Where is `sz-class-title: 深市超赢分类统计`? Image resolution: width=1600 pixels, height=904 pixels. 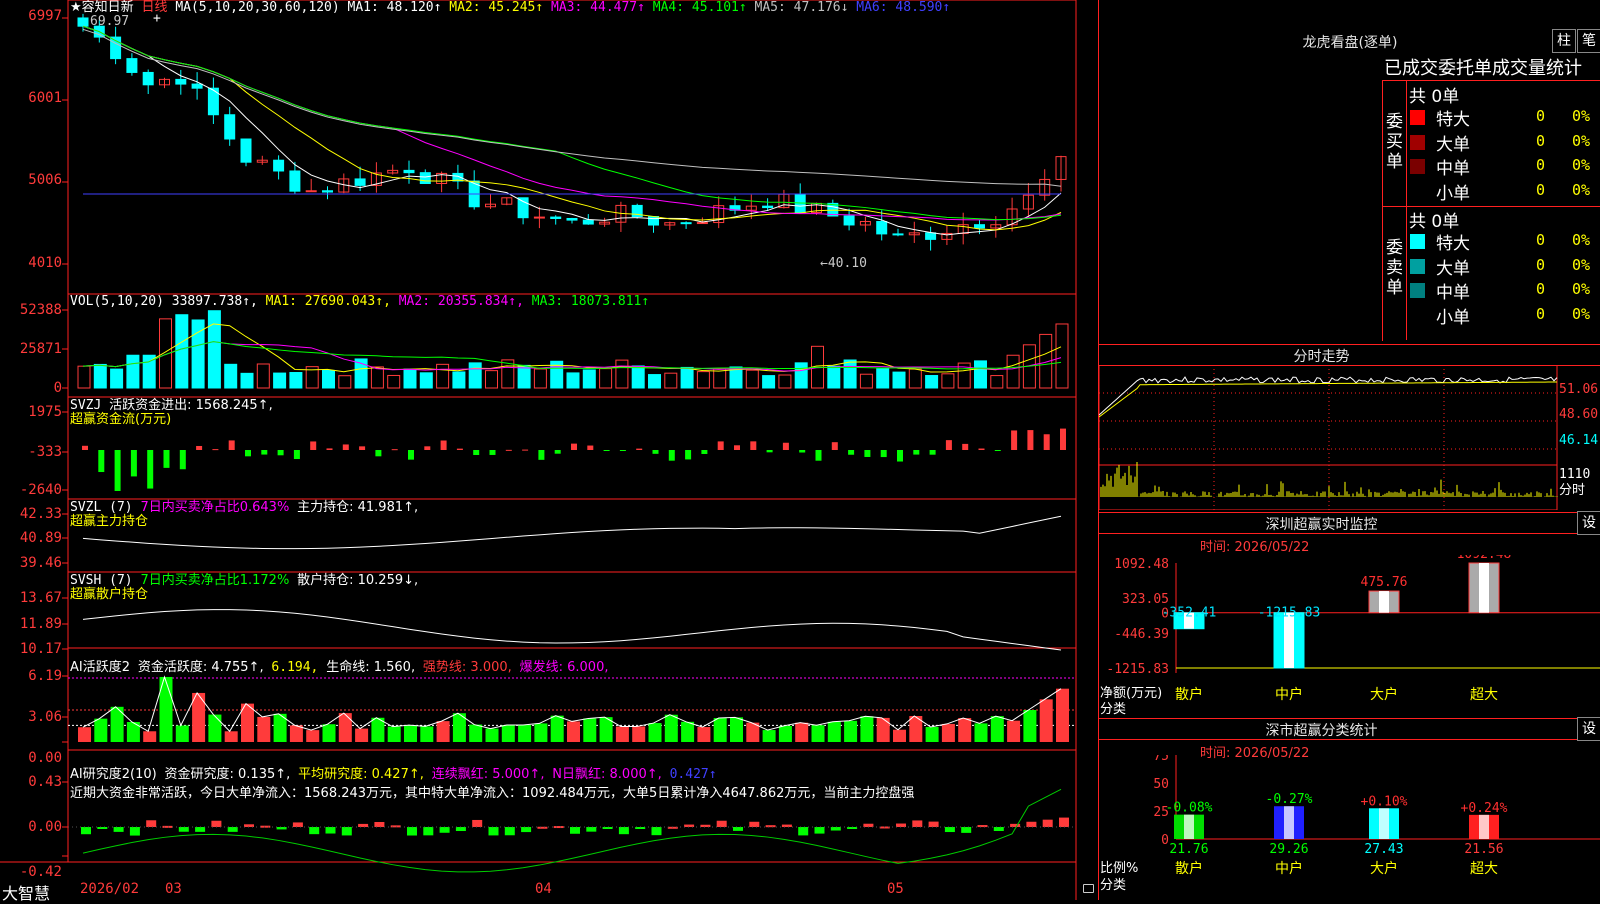
sz-class-title: 深市超赢分类统计 is located at coordinates (1321, 731).